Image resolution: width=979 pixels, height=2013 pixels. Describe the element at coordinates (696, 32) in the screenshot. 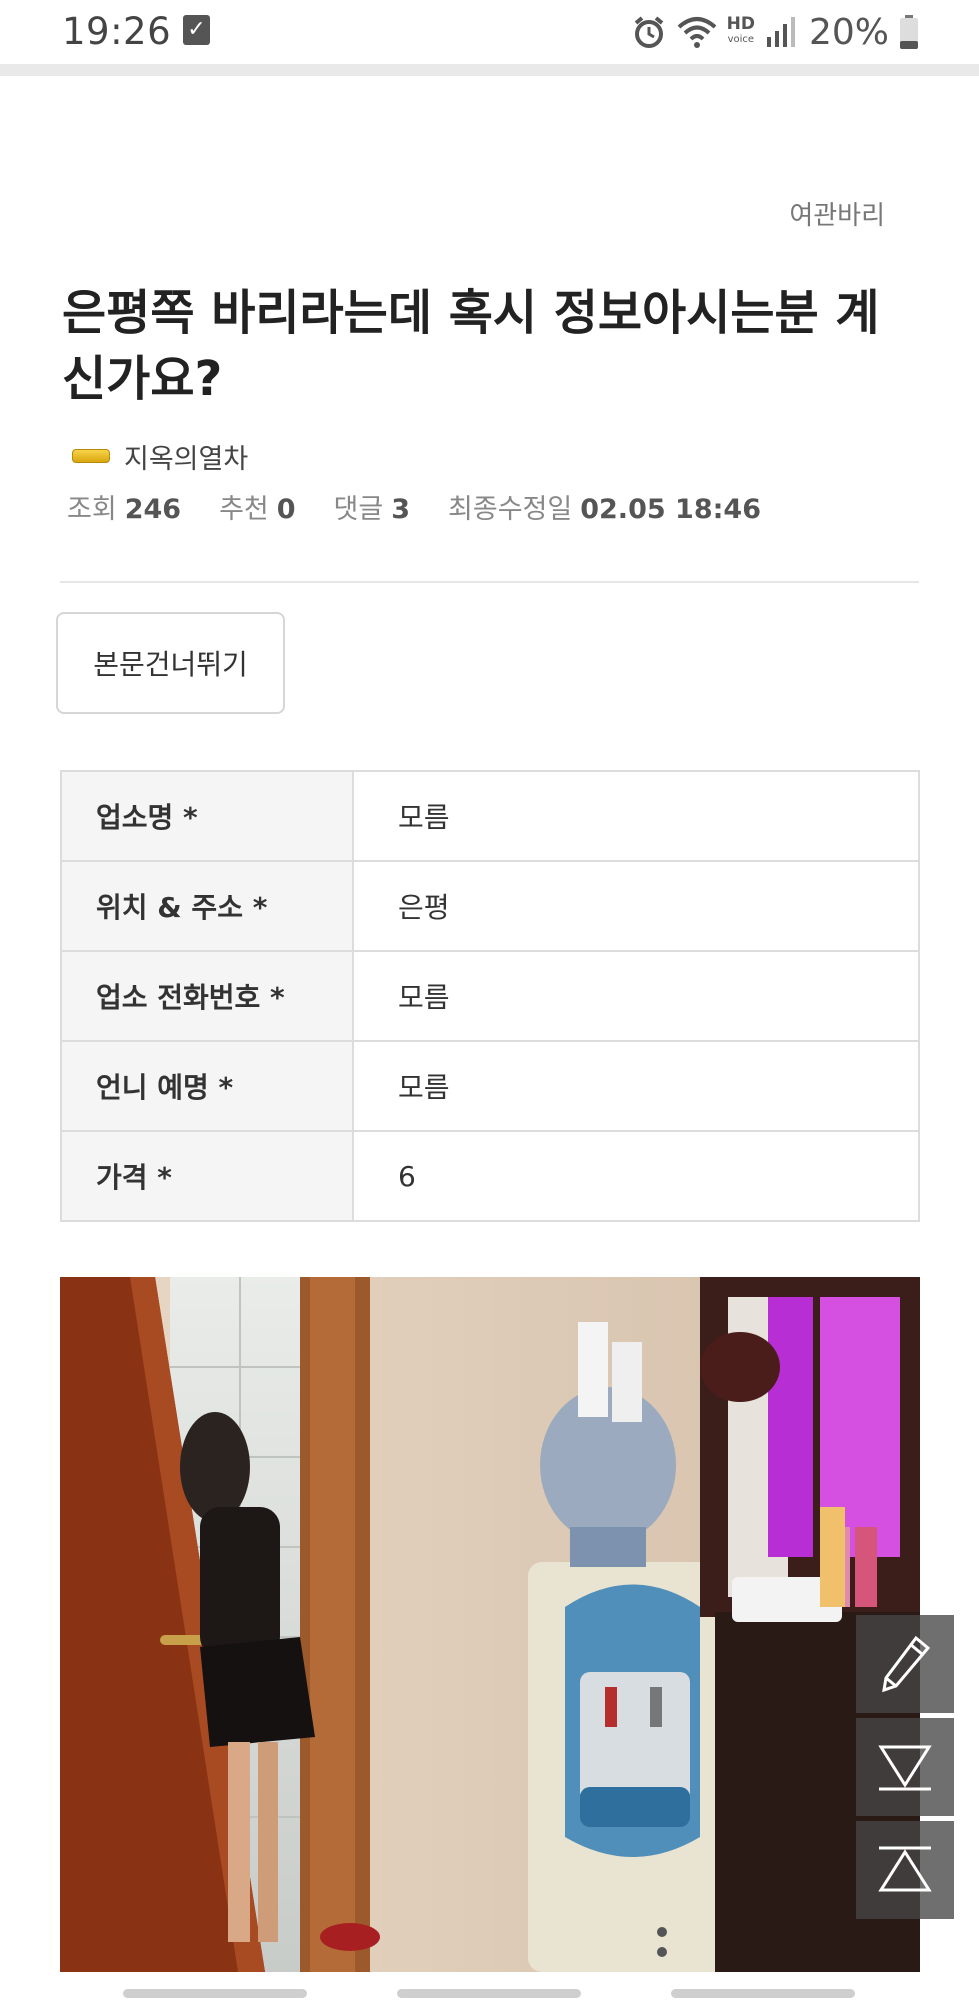

I see `wifi-icon` at that location.